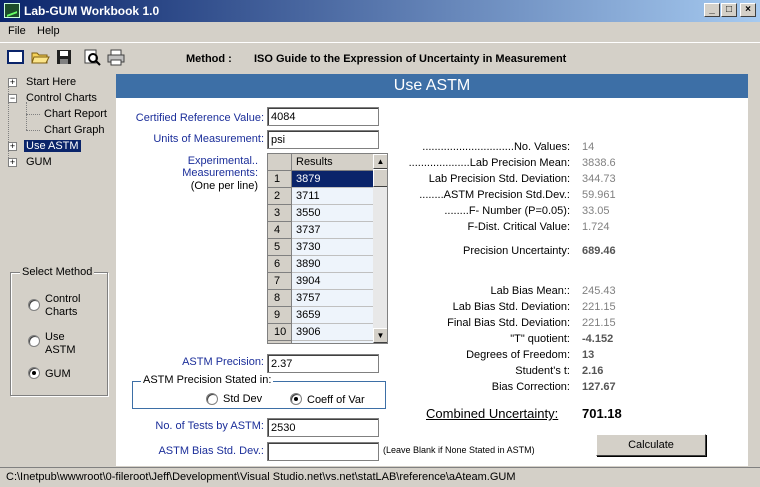 This screenshot has height=487, width=760. What do you see at coordinates (332, 162) in the screenshot?
I see `grid-header: Results` at bounding box center [332, 162].